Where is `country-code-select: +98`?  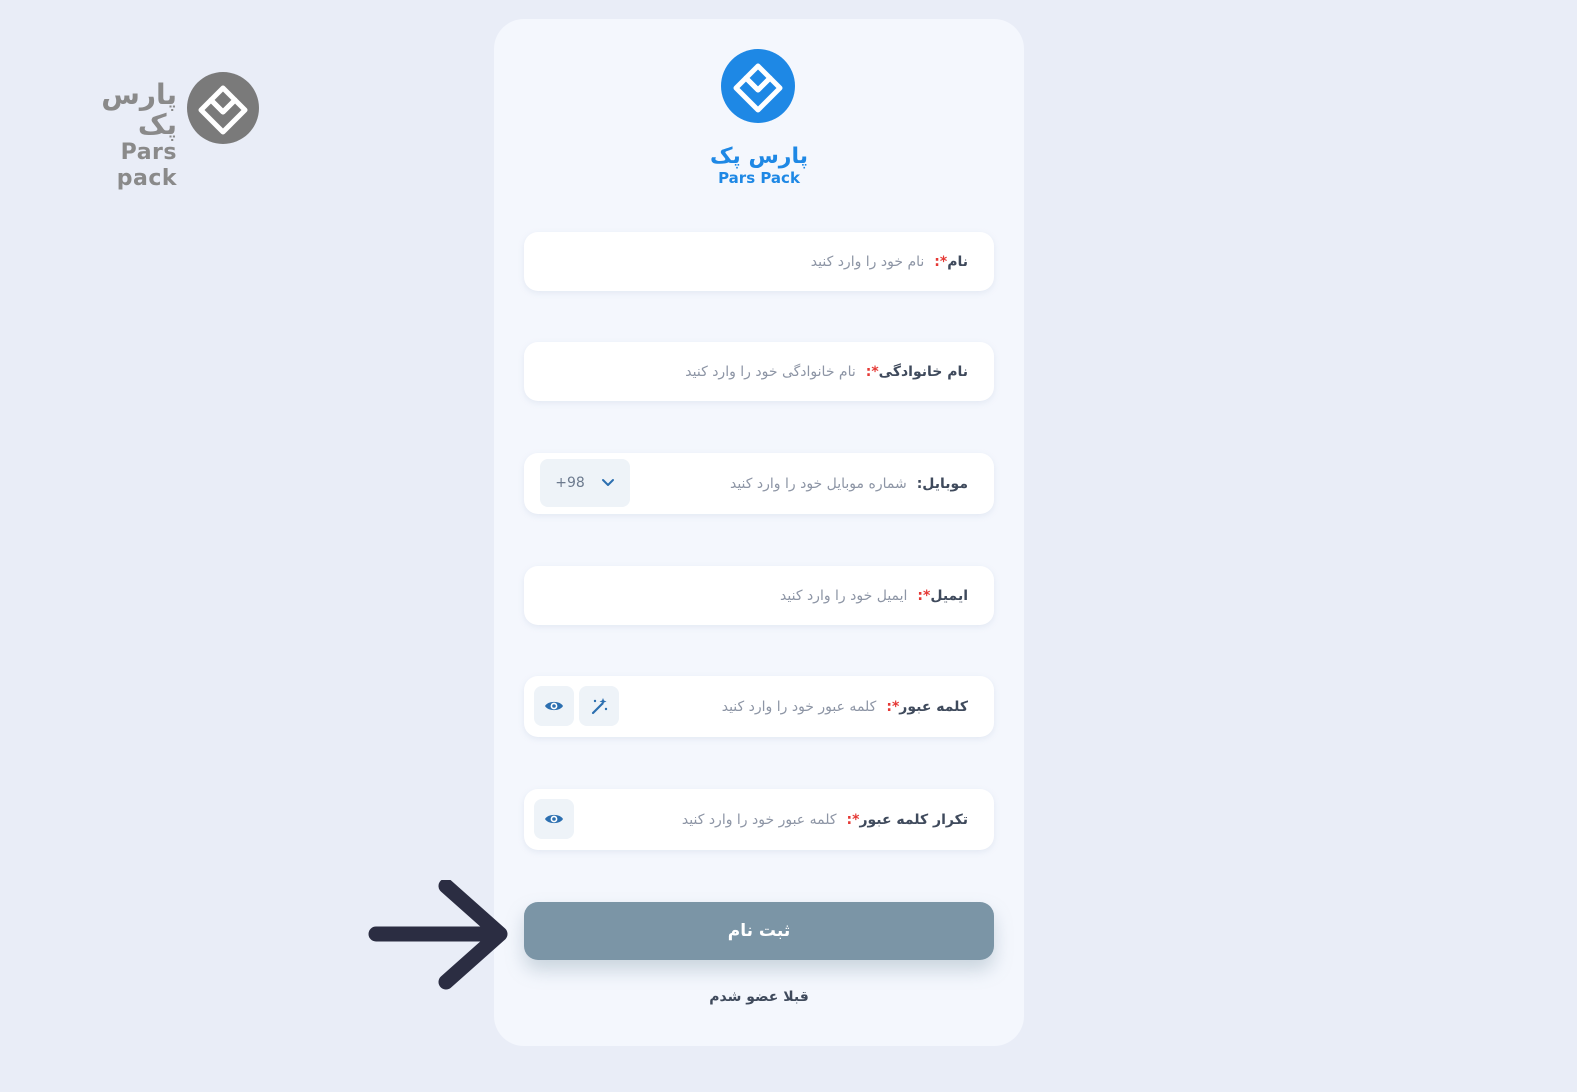 country-code-select: +98 is located at coordinates (585, 483).